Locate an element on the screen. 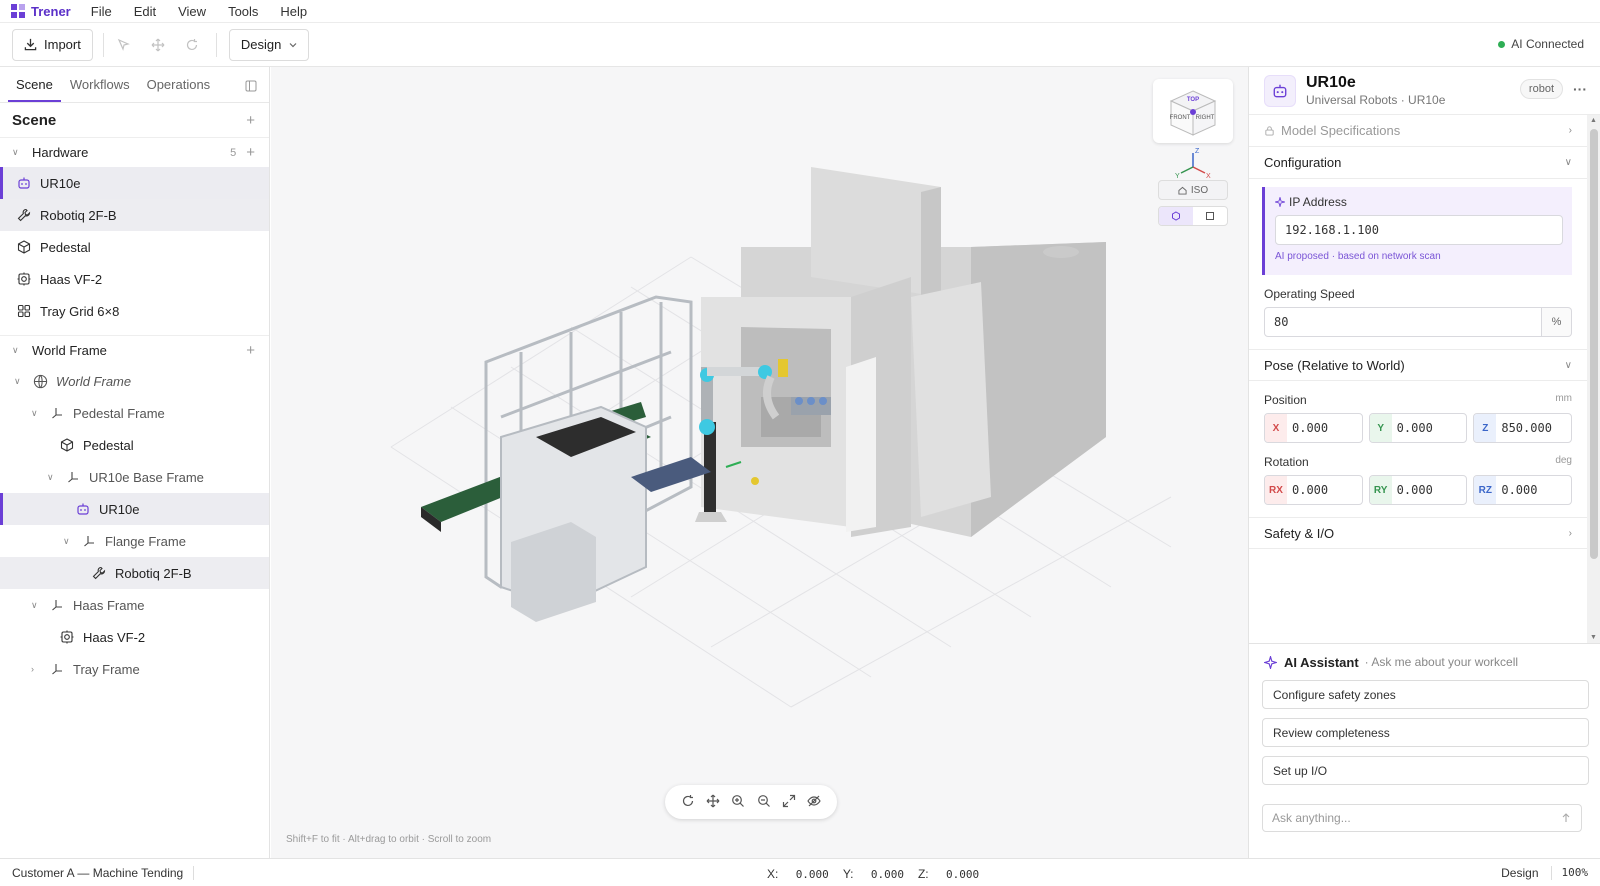 The height and width of the screenshot is (886, 1600). iso-view-button: ISO is located at coordinates (1193, 190).